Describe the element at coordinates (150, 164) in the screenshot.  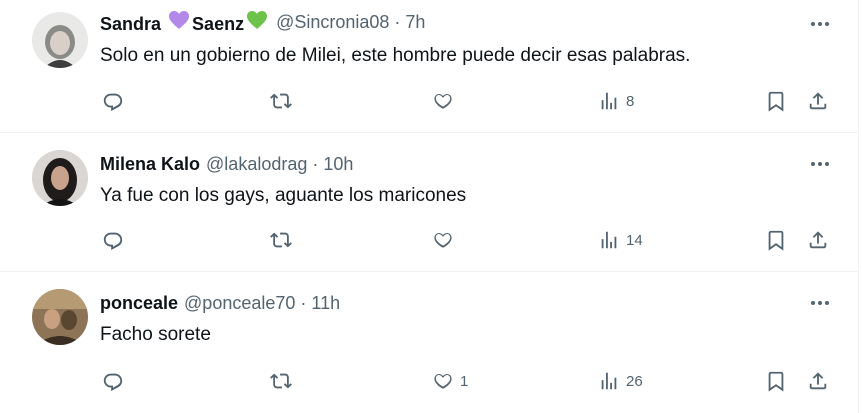
I see `display-name: Milena Kalo` at that location.